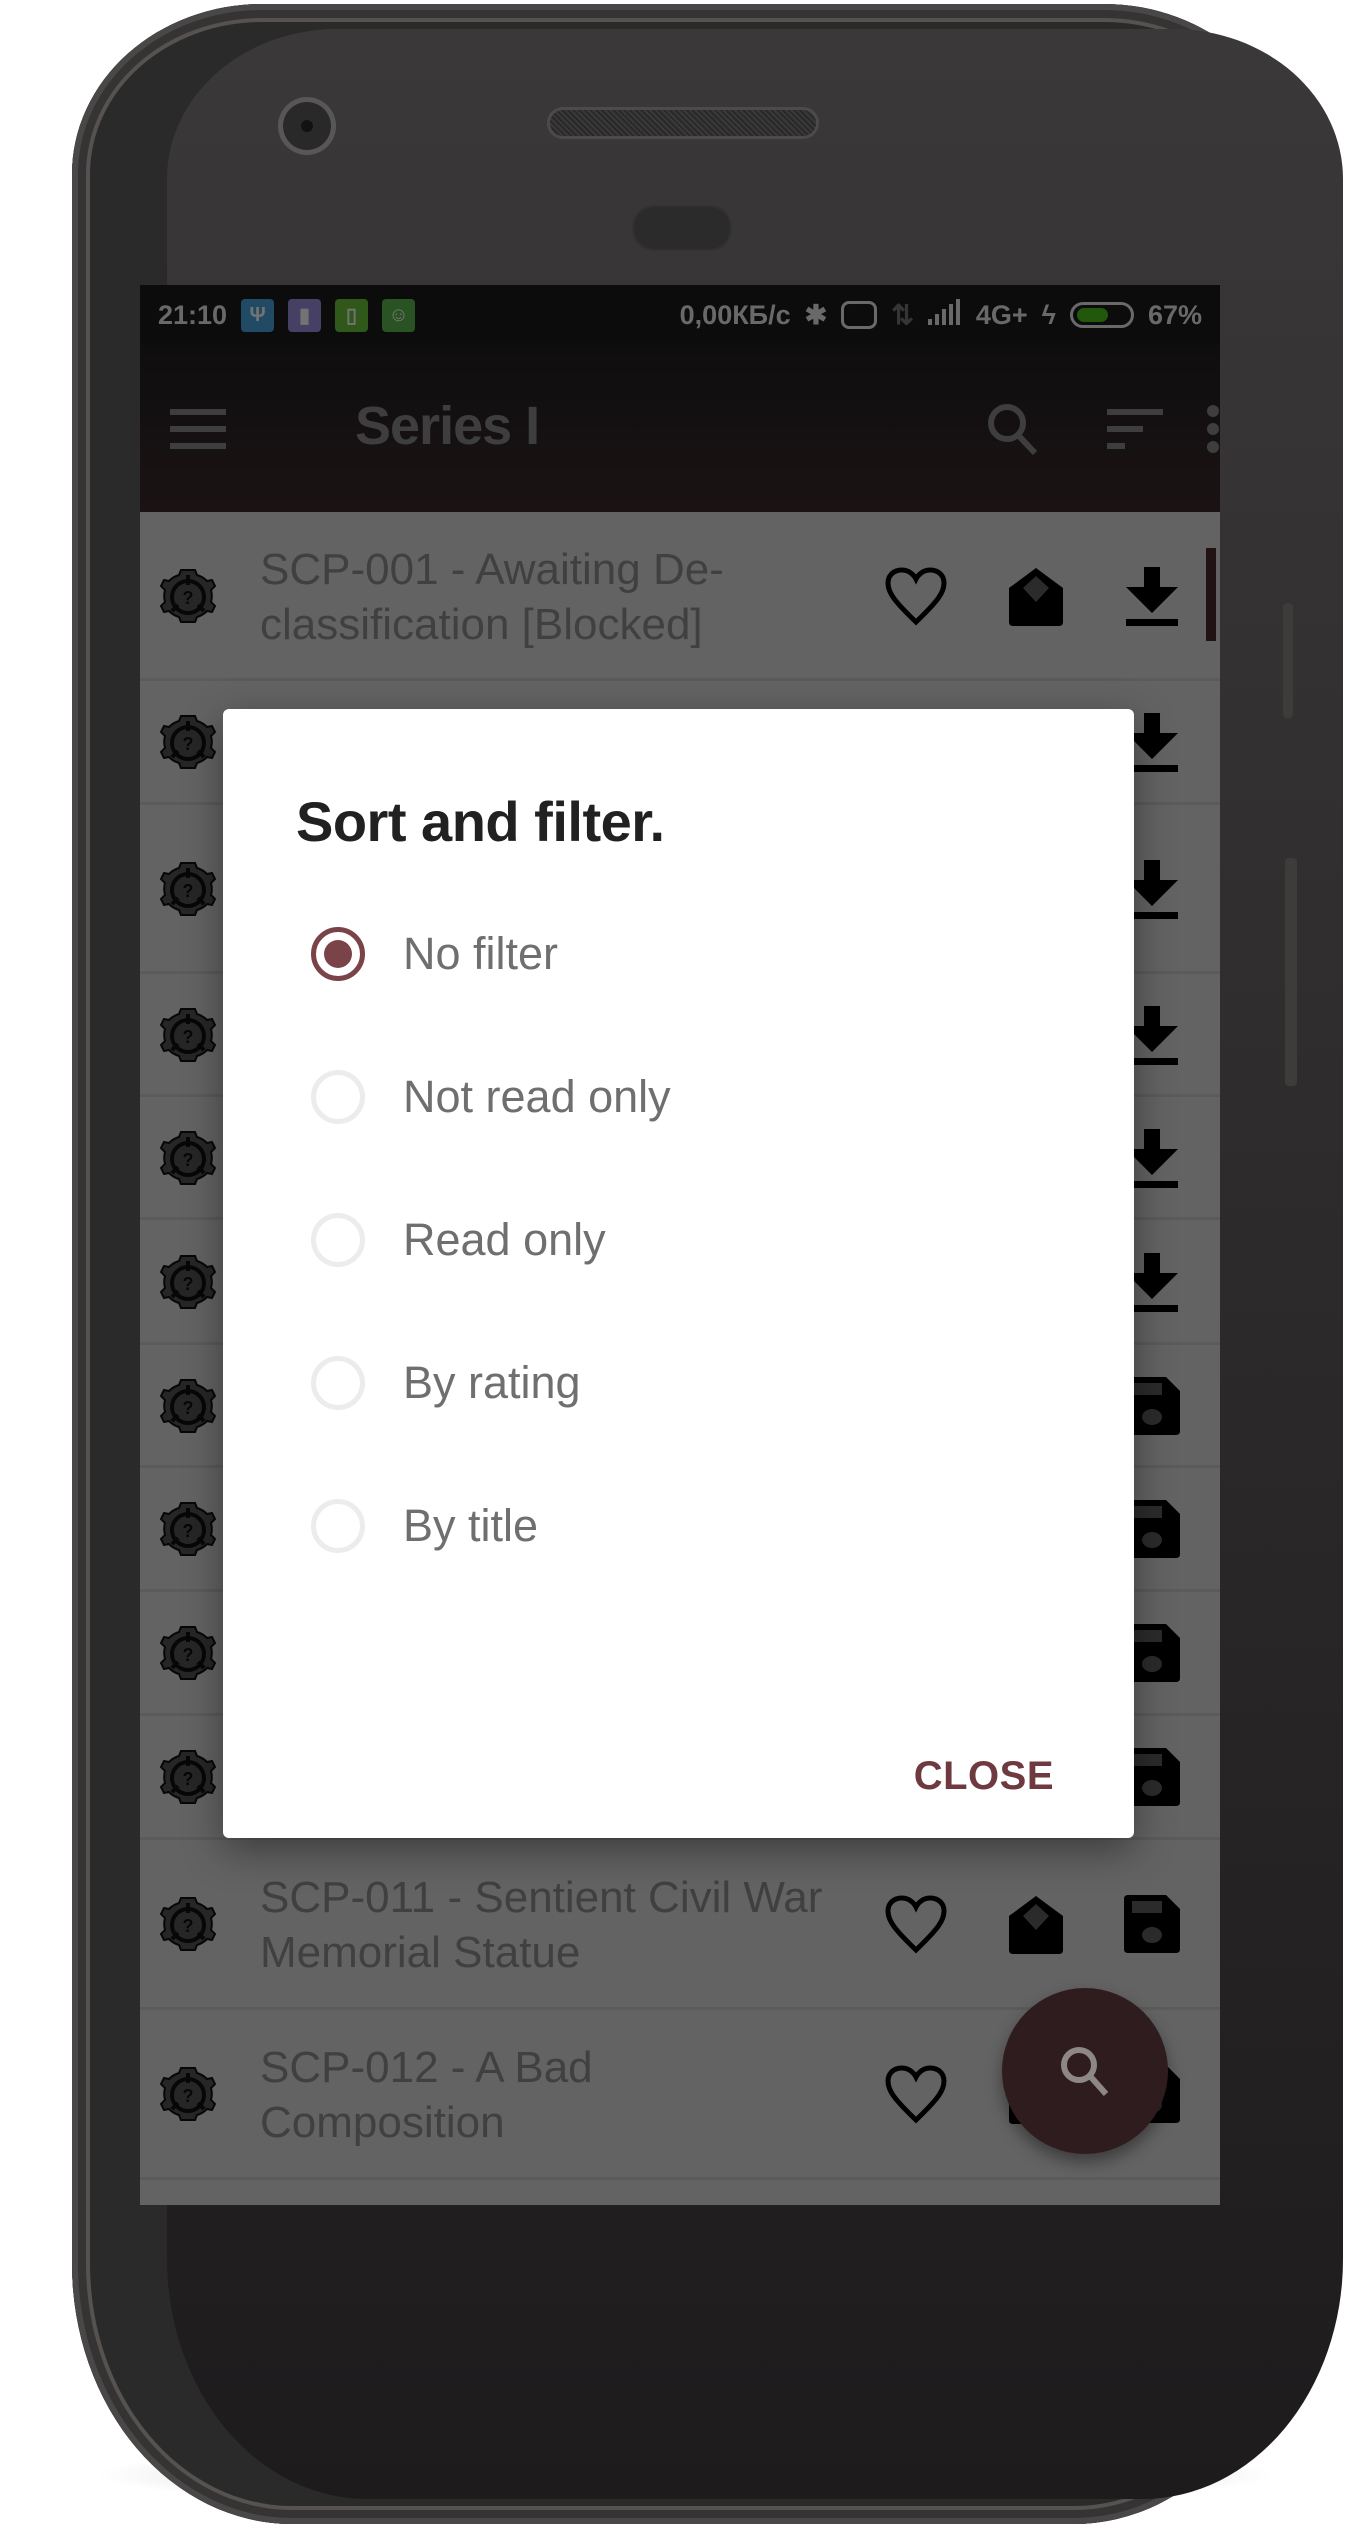 This screenshot has height=2534, width=1370. I want to click on front-camera, so click(307, 126).